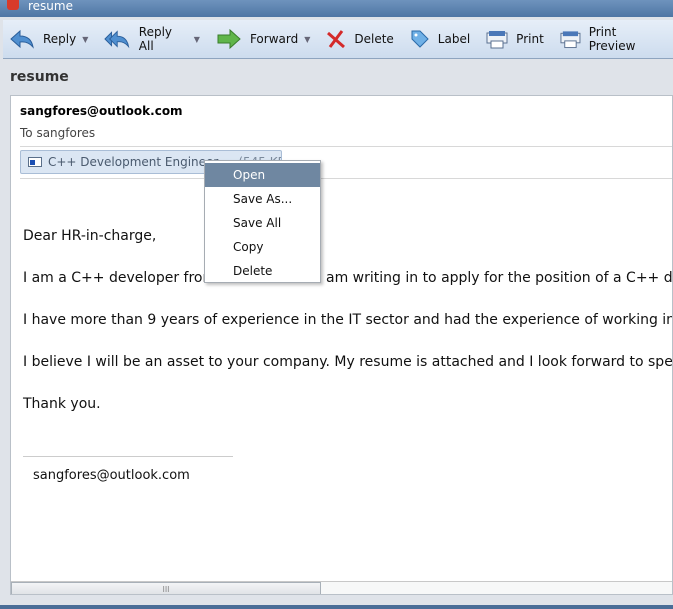  I want to click on message-subject: resume, so click(39, 77).